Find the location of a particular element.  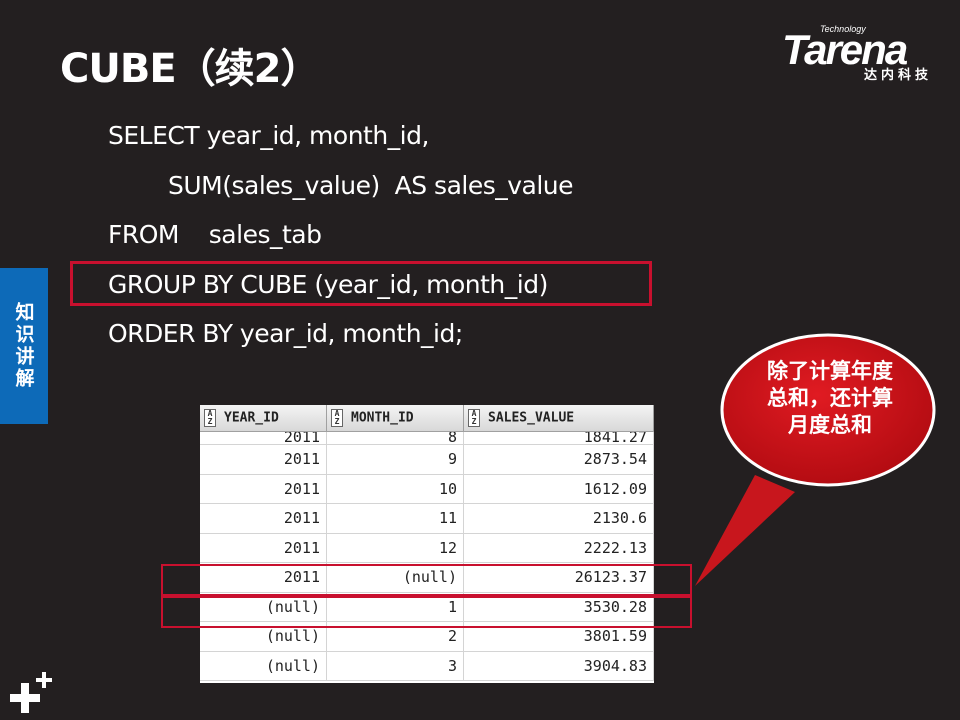

callout-text: 除了计算年度总和，还计算月度总和 is located at coordinates (830, 398).